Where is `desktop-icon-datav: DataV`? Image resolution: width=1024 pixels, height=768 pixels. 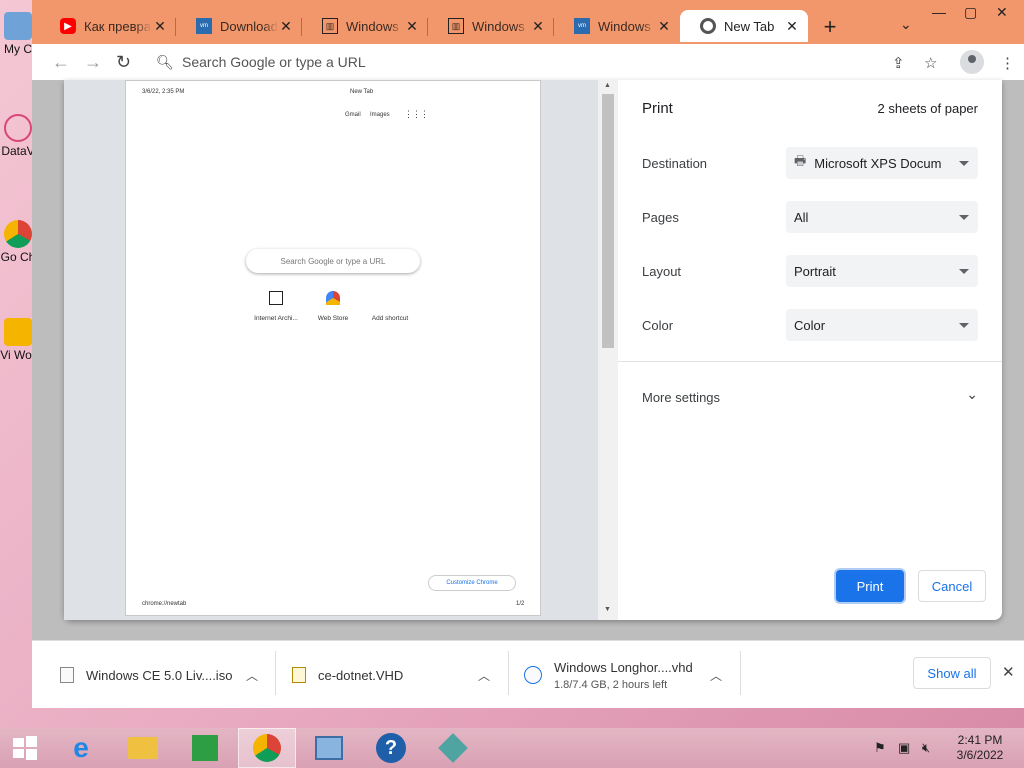
desktop-icon-datav: DataV is located at coordinates (18, 136).